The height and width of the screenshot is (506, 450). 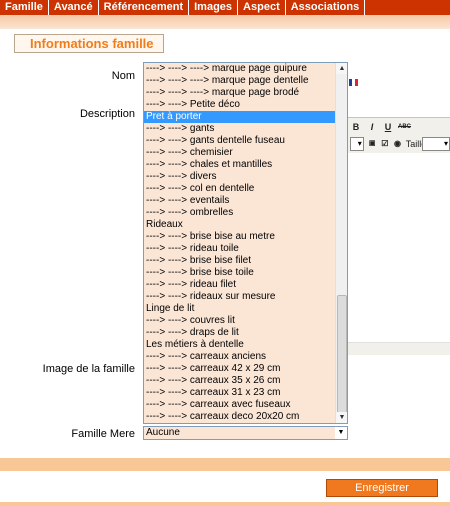 I want to click on taille-label: Taille, so click(x=416, y=144).